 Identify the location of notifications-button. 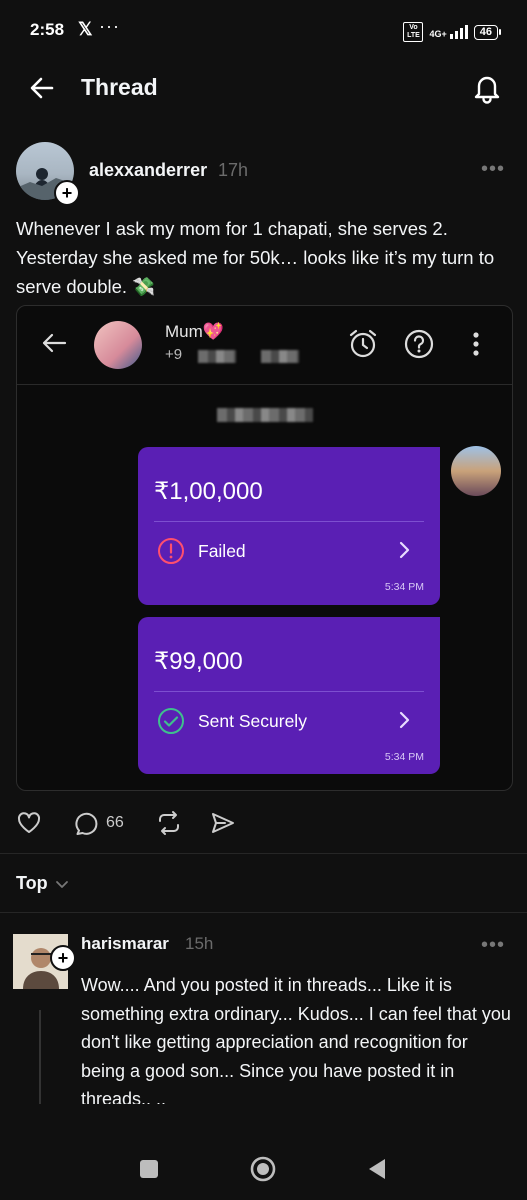
(487, 88).